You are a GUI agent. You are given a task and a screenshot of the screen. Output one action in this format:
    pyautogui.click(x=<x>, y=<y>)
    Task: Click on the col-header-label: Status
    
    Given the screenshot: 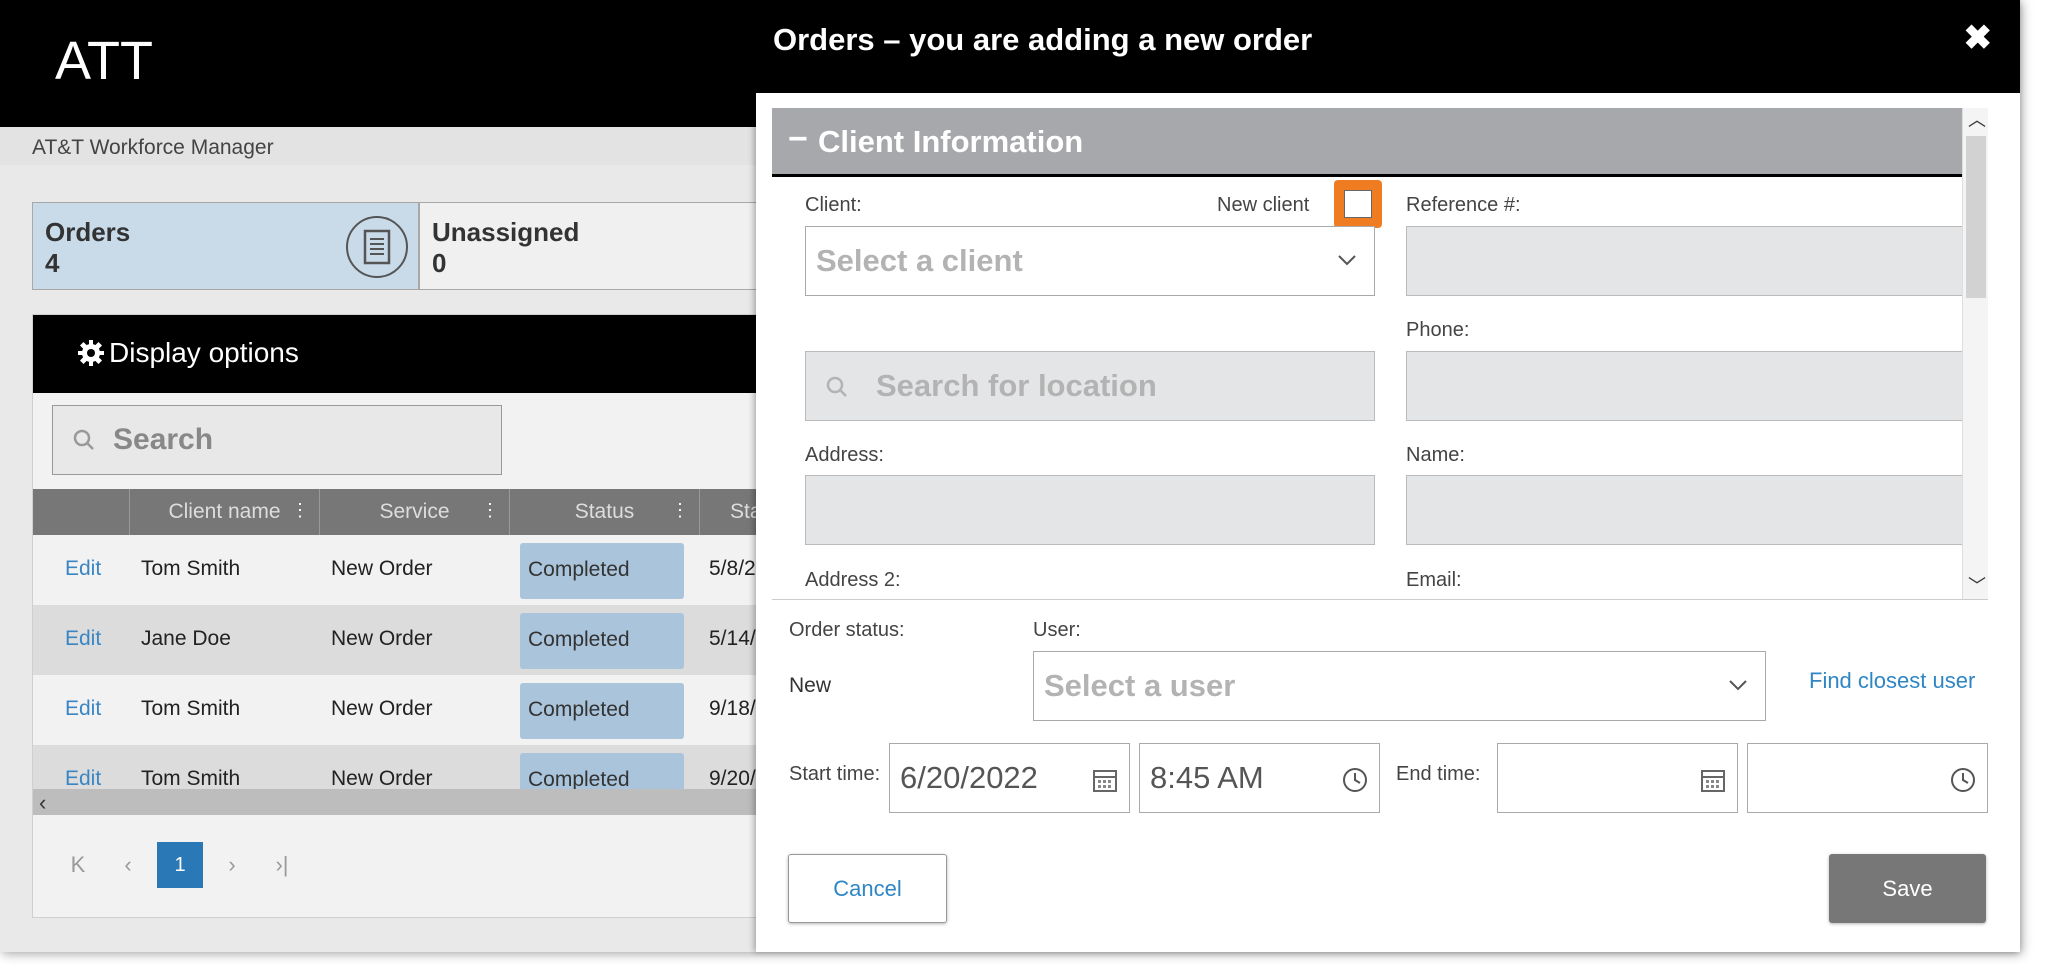 What is the action you would take?
    pyautogui.click(x=604, y=511)
    